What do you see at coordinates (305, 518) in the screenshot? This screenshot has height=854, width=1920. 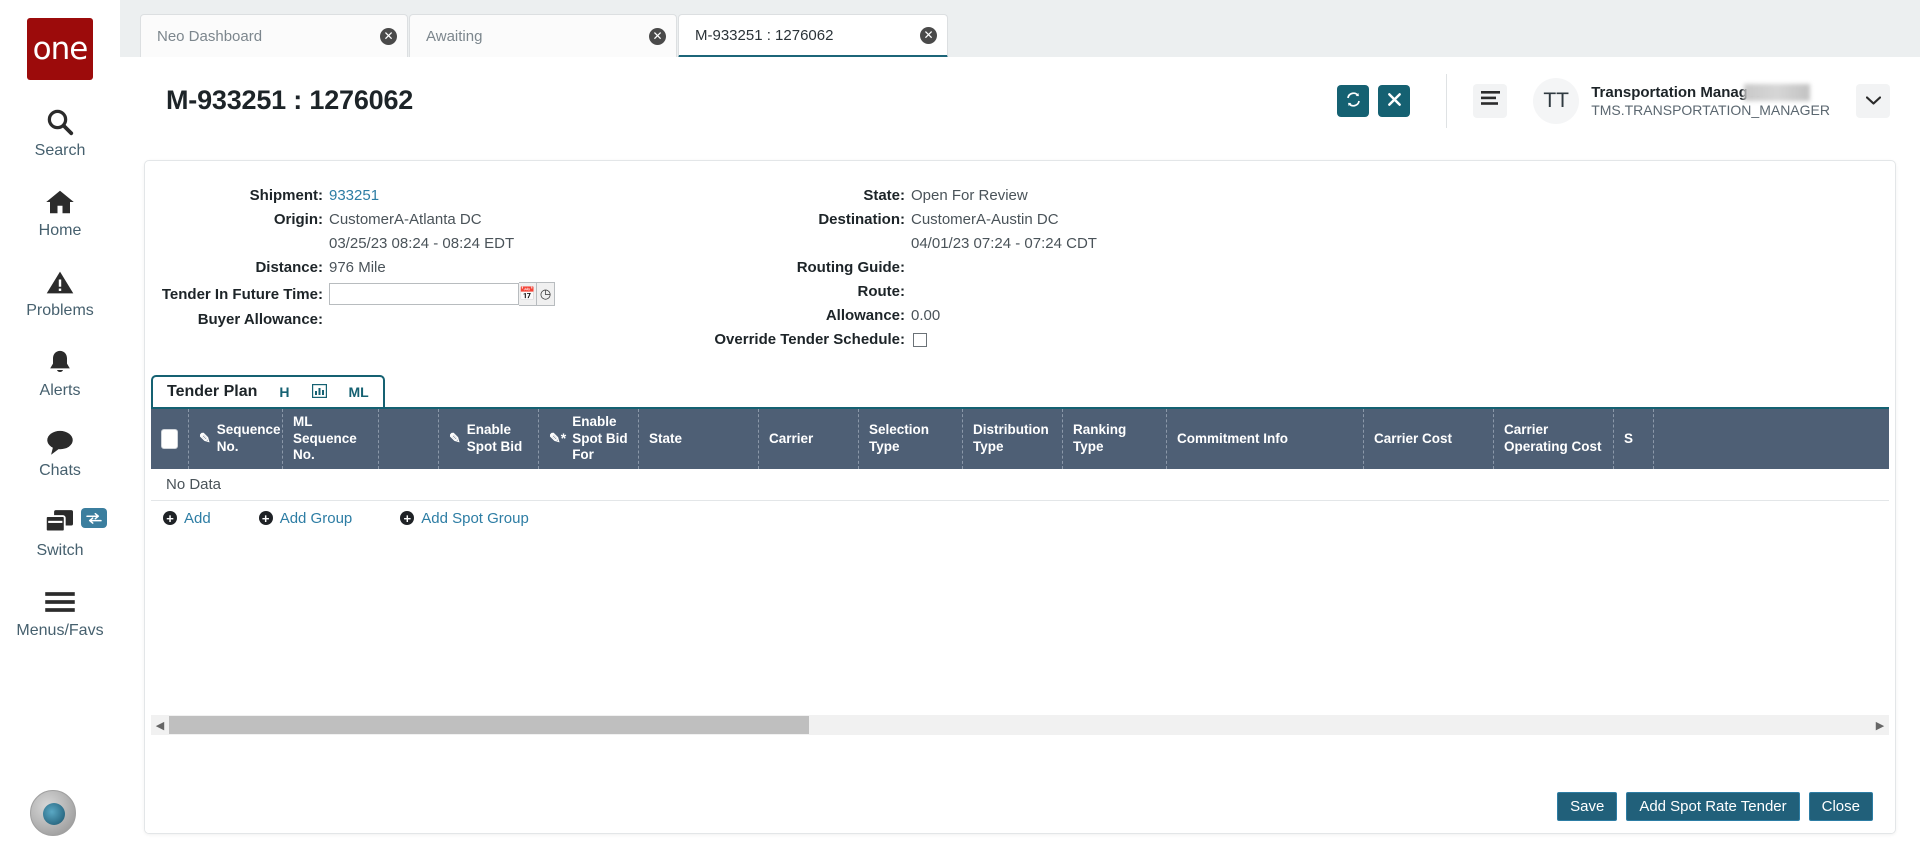 I see `add-group-button: + Add Group` at bounding box center [305, 518].